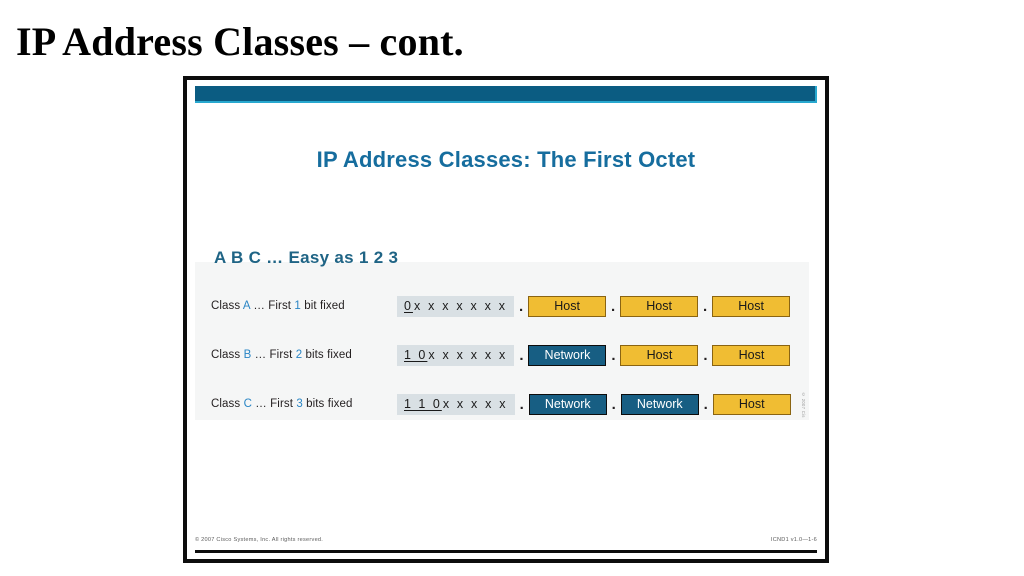 The height and width of the screenshot is (576, 1024). Describe the element at coordinates (227, 404) in the screenshot. I see `class-c-label-prefix: Class` at that location.